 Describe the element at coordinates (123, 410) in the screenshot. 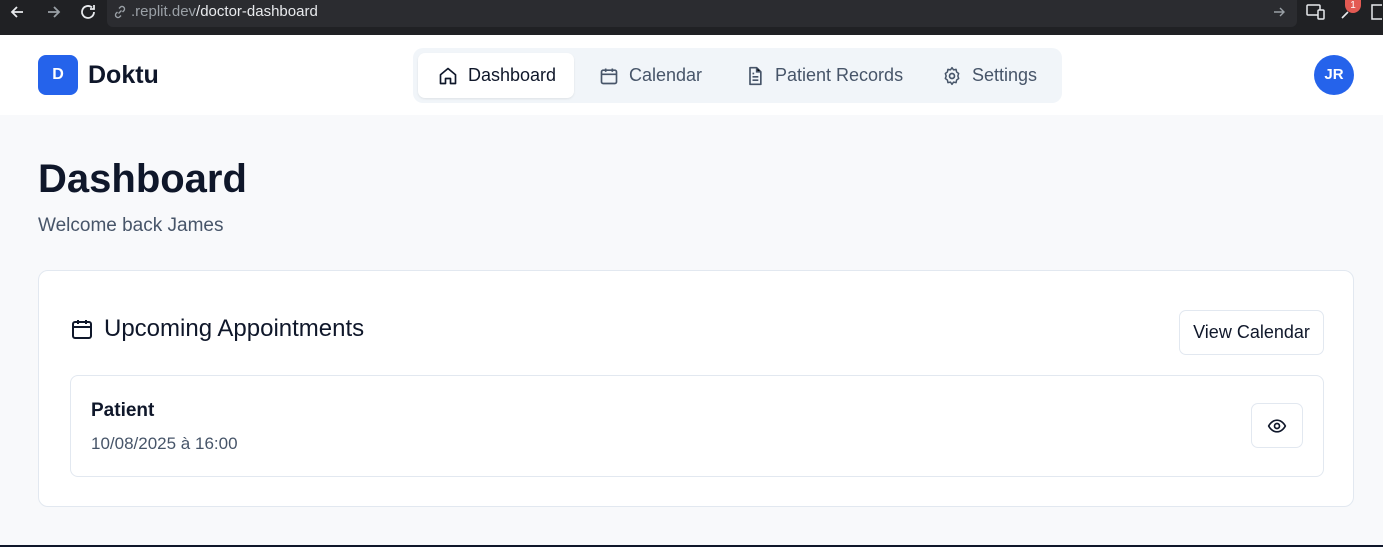

I see `appointment-patient-name: Patient` at that location.